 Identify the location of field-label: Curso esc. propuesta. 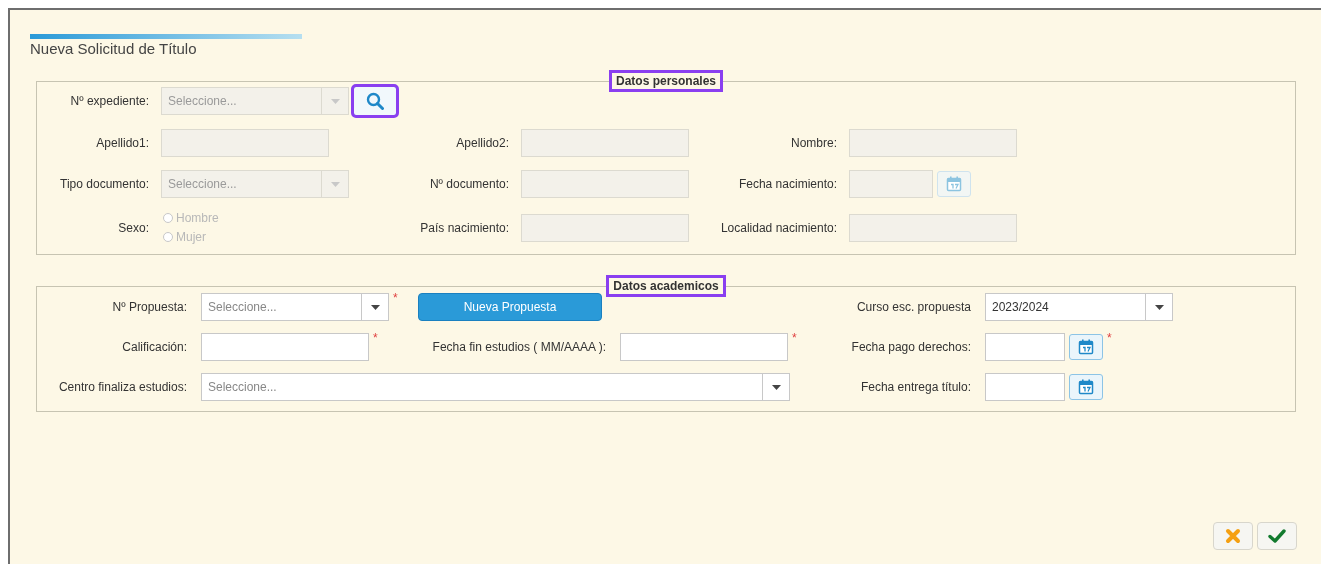
(913, 307).